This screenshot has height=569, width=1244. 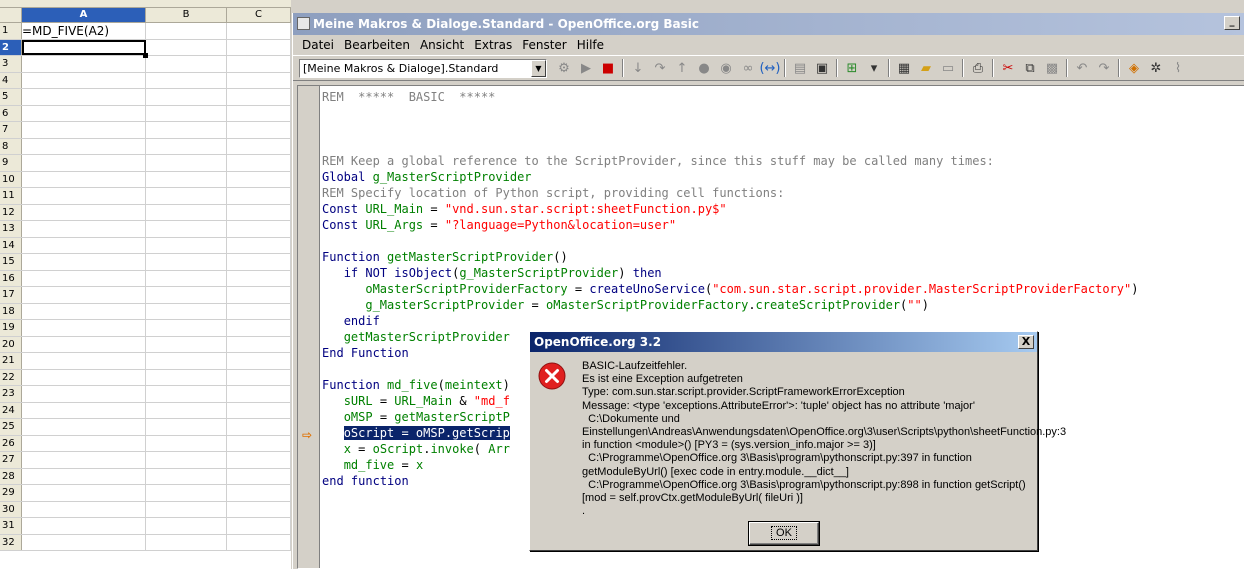 What do you see at coordinates (948, 68) in the screenshot?
I see `save-icon: ▭` at bounding box center [948, 68].